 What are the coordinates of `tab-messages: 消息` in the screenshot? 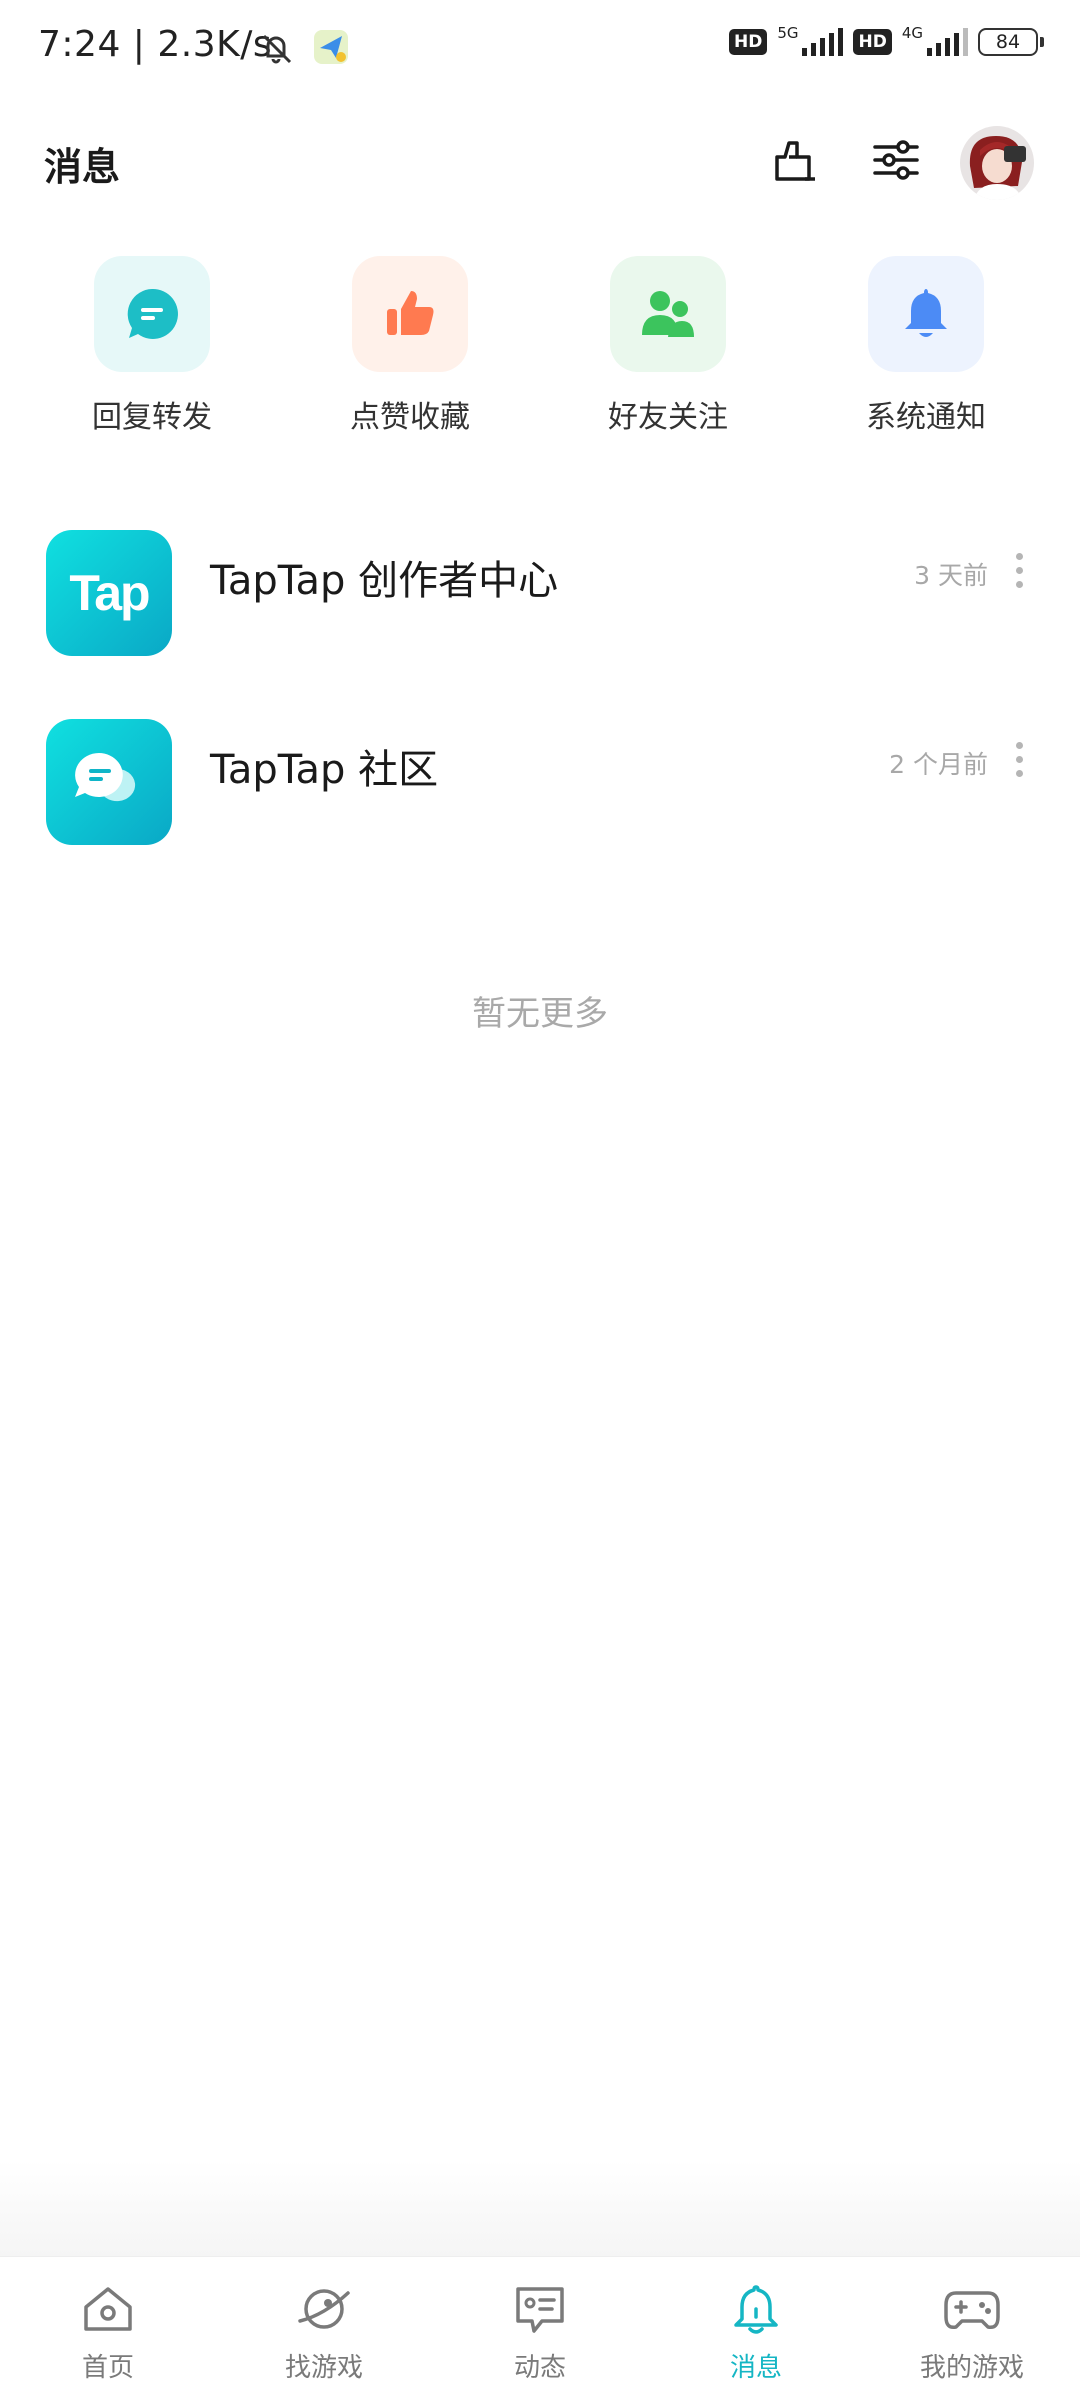 It's located at (756, 2329).